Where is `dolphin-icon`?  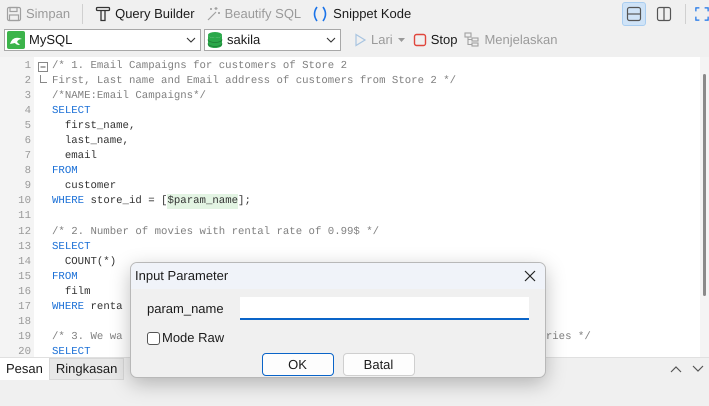
dolphin-icon is located at coordinates (16, 40).